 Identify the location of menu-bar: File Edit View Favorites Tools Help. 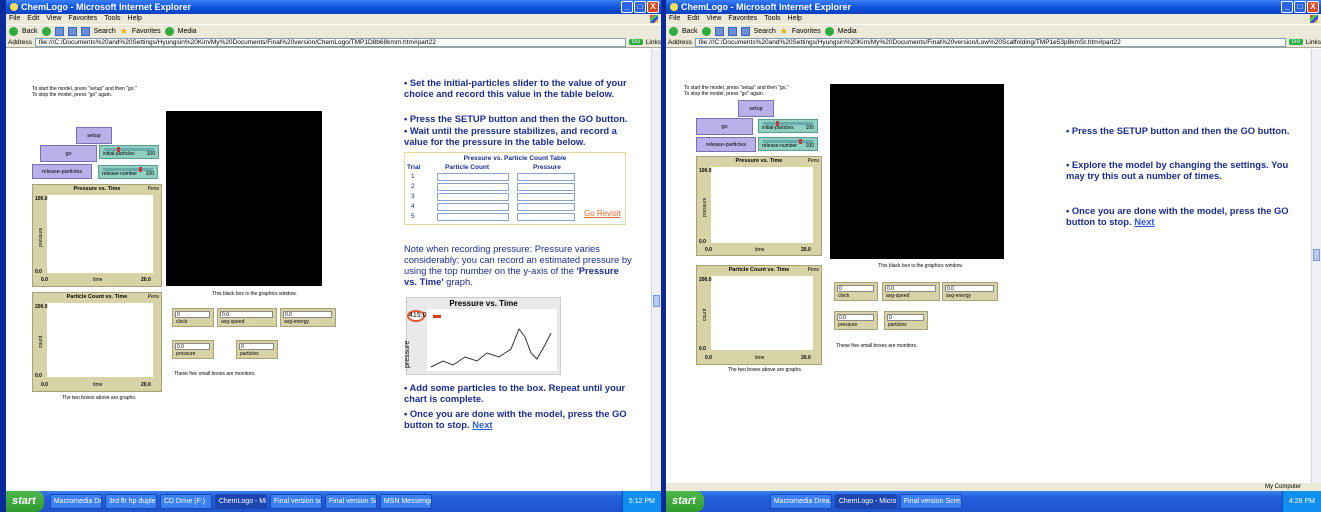
(993, 19).